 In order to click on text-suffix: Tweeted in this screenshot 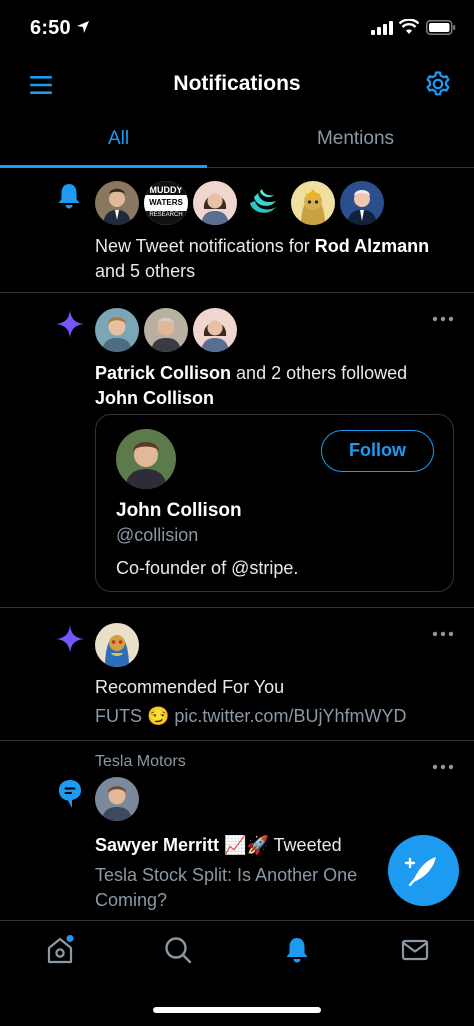, I will do `click(305, 845)`.